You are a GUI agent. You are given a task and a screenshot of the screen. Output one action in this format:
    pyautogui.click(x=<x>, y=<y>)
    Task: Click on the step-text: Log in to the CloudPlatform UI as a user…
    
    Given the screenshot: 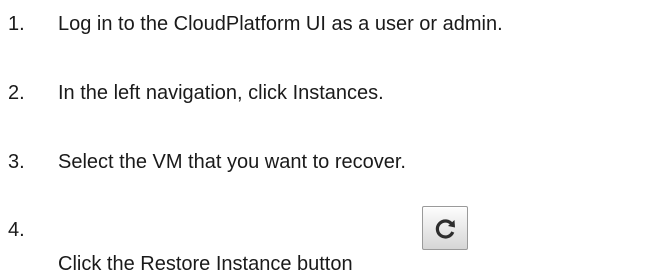 What is the action you would take?
    pyautogui.click(x=280, y=24)
    